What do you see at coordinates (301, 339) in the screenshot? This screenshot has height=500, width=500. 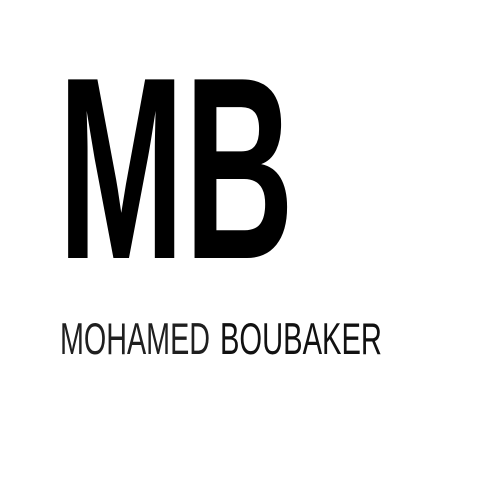 I see `last-name-text: BOUBAKER` at bounding box center [301, 339].